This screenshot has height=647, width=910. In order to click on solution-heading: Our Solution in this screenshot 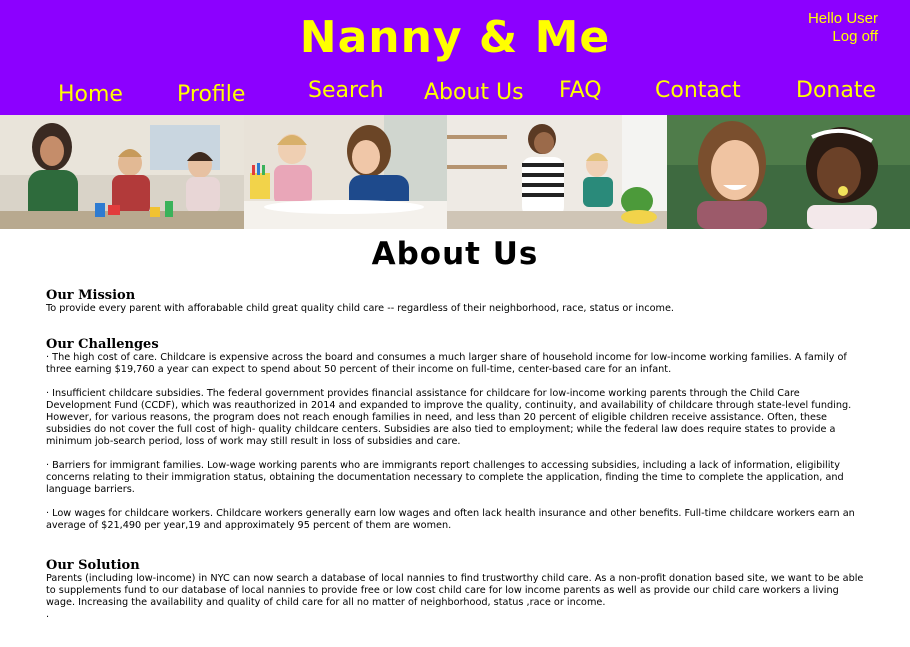, I will do `click(93, 565)`.